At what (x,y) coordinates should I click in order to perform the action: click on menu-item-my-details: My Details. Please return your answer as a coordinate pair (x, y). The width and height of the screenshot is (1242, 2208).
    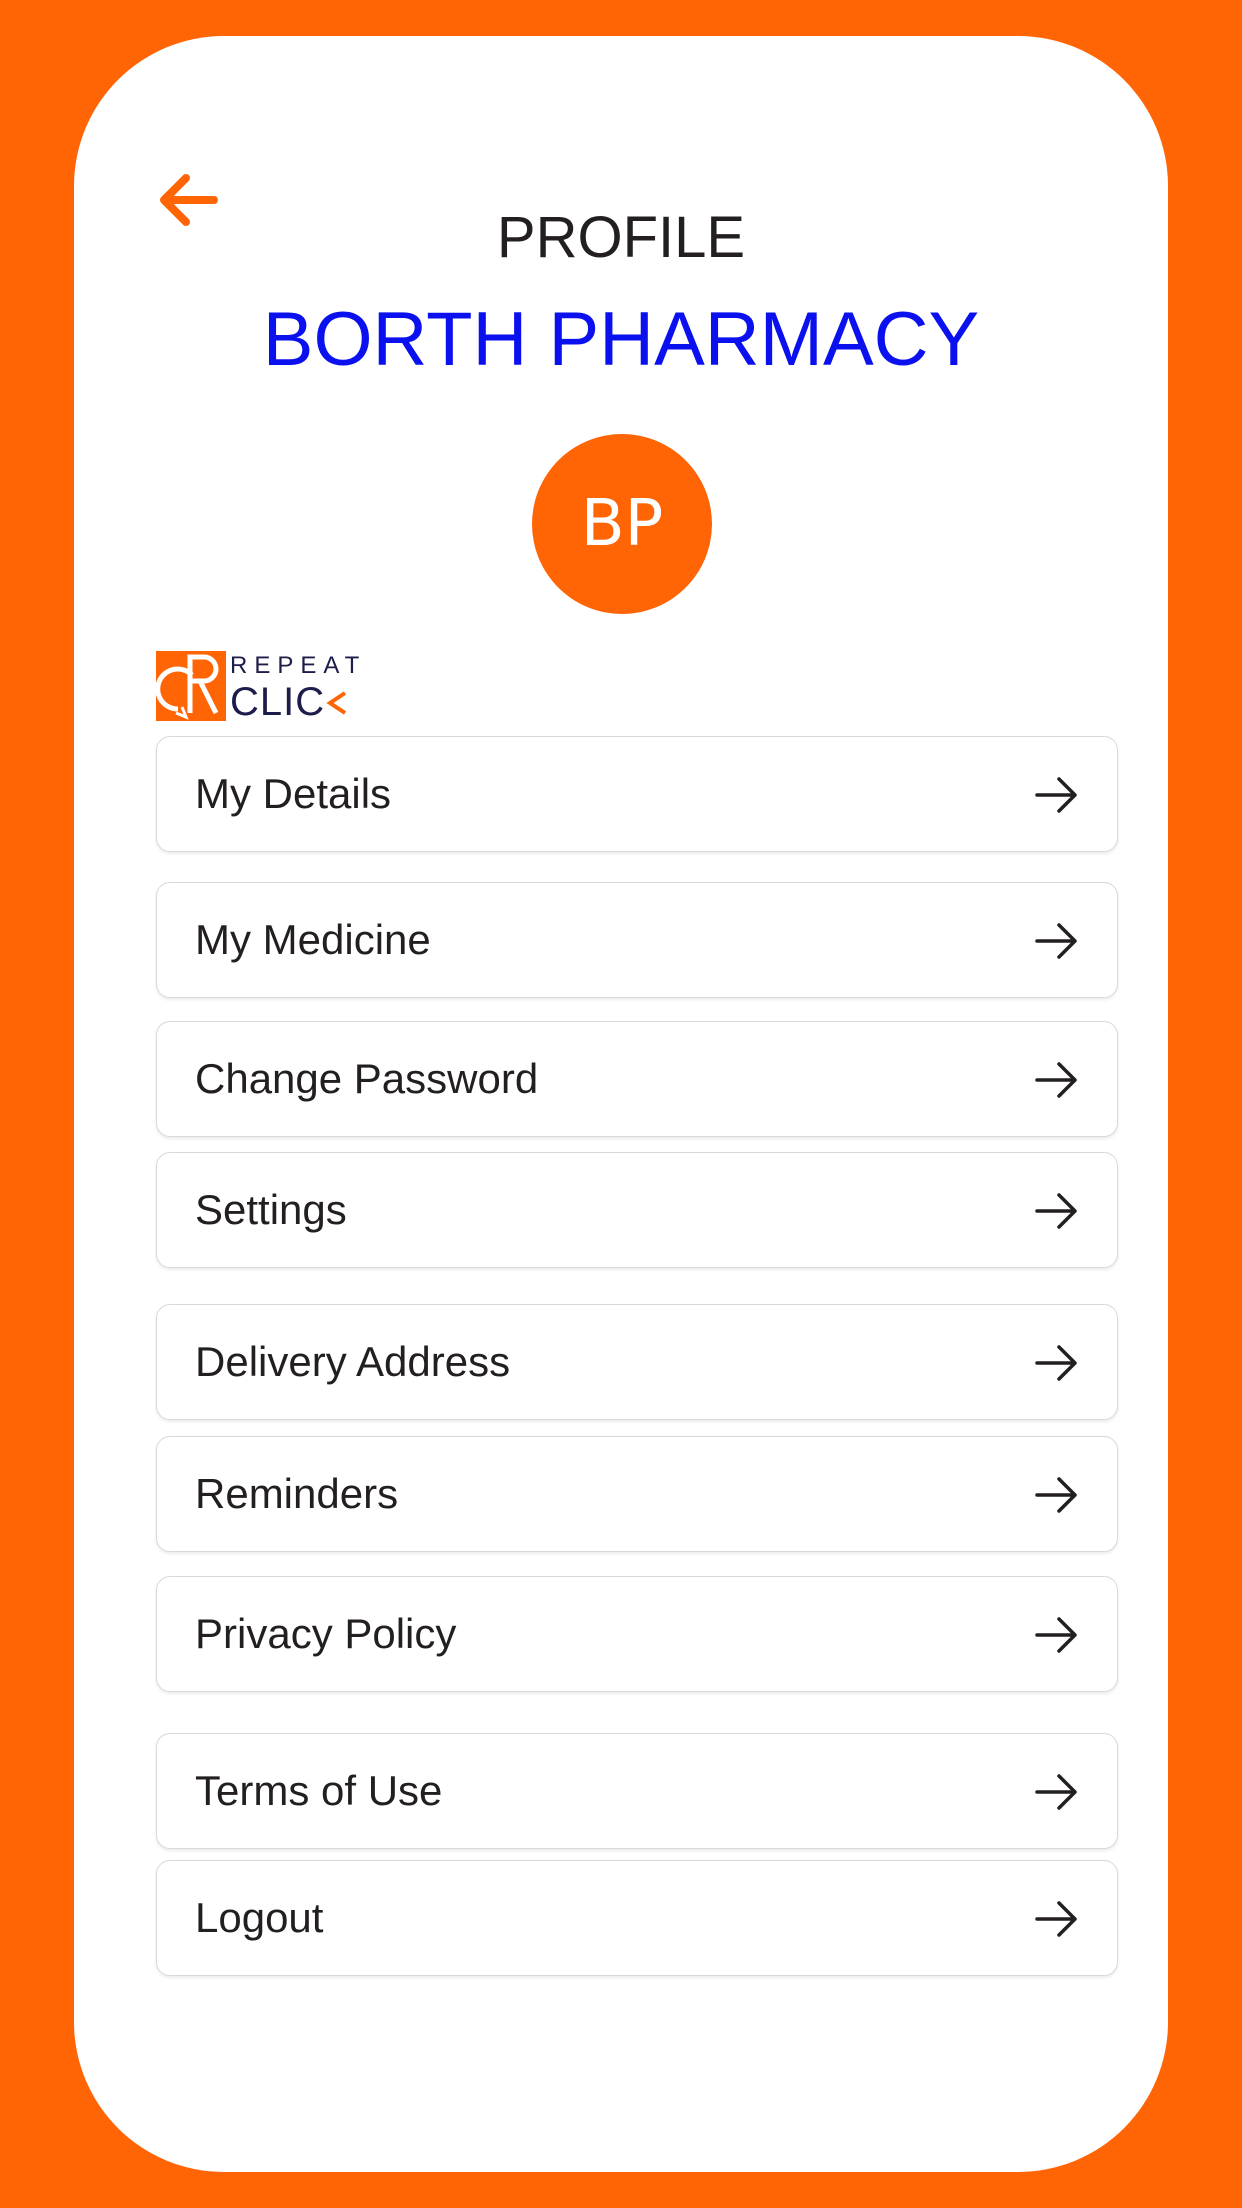
    Looking at the image, I should click on (637, 794).